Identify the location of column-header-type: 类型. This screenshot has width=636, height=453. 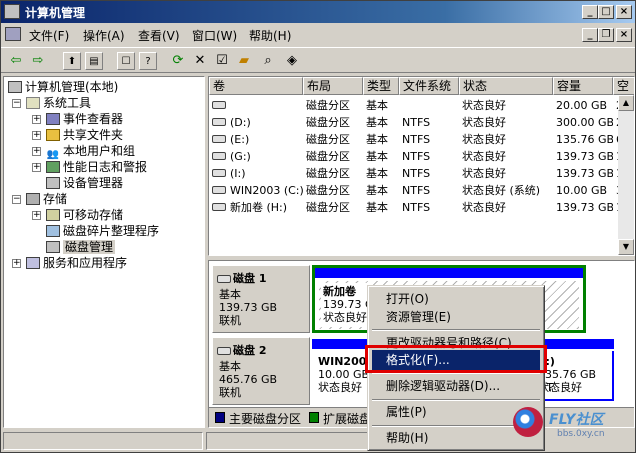
(381, 86).